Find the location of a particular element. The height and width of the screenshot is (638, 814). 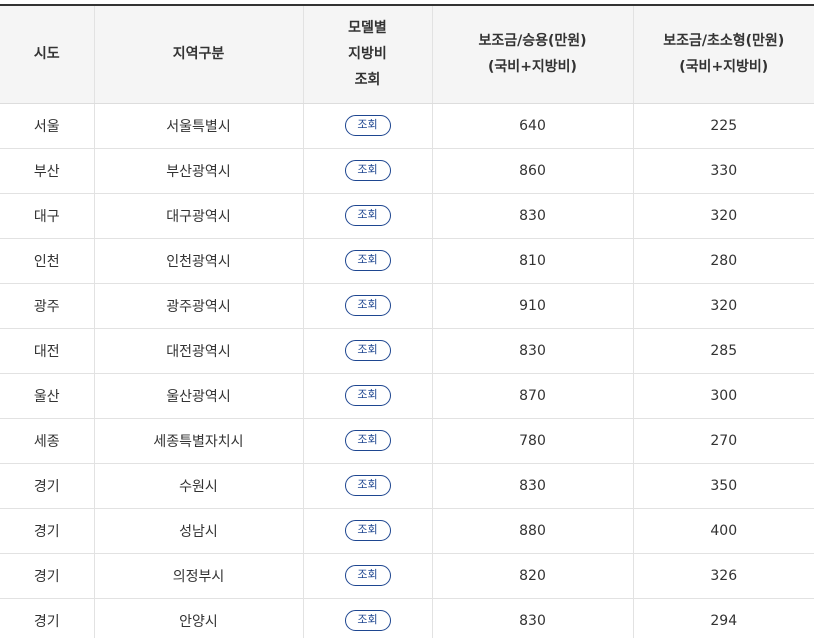

subsidy-passenger-cell: 640 is located at coordinates (532, 126).